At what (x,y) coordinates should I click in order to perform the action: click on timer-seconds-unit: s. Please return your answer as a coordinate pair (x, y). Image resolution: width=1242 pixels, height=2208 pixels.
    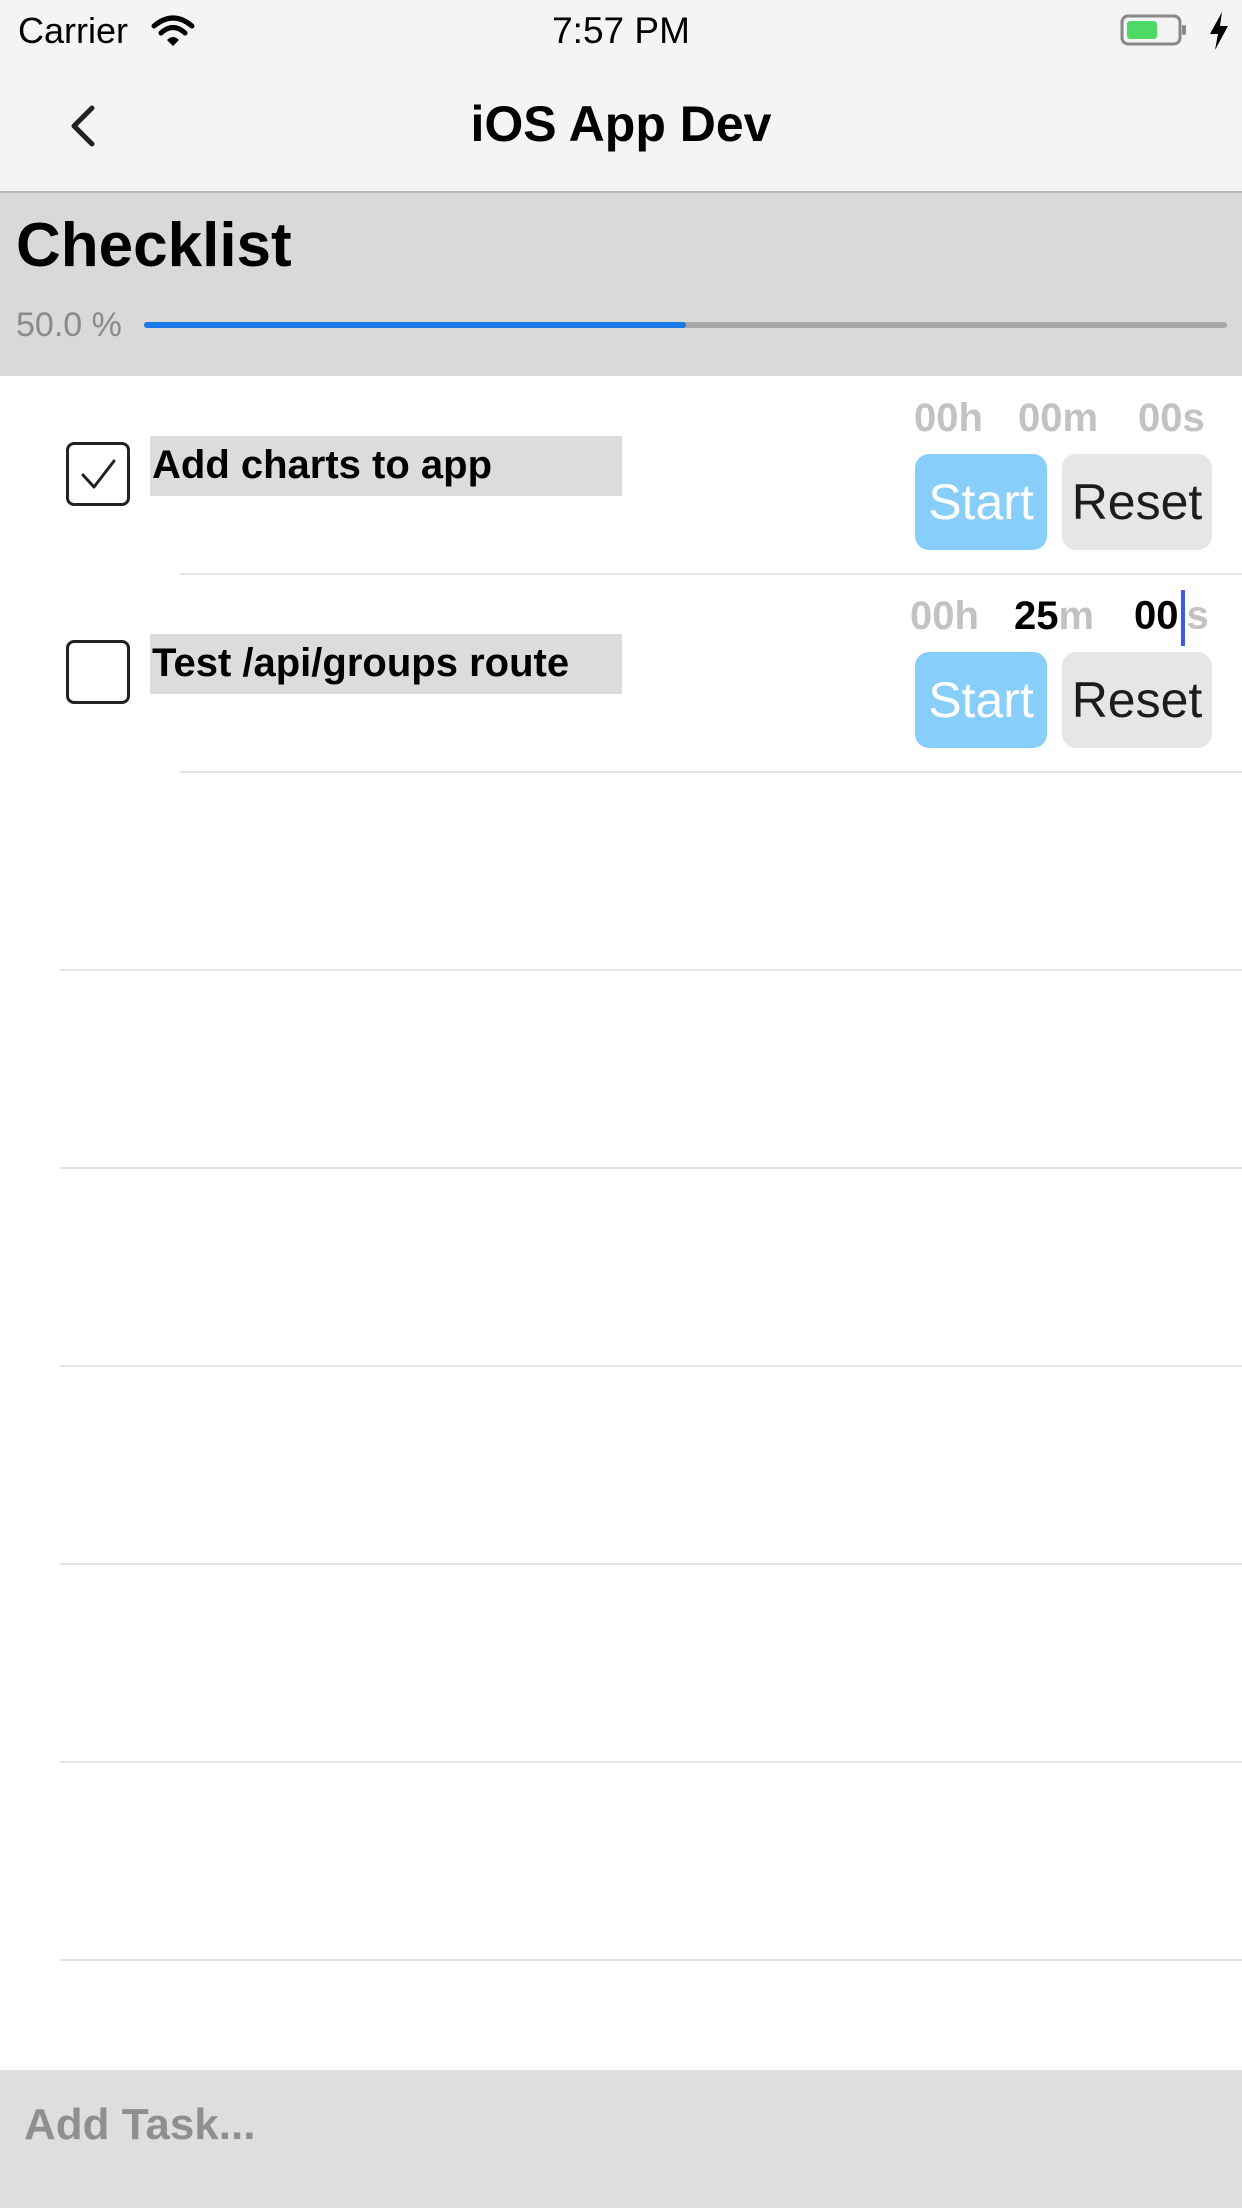
    Looking at the image, I should click on (1197, 615).